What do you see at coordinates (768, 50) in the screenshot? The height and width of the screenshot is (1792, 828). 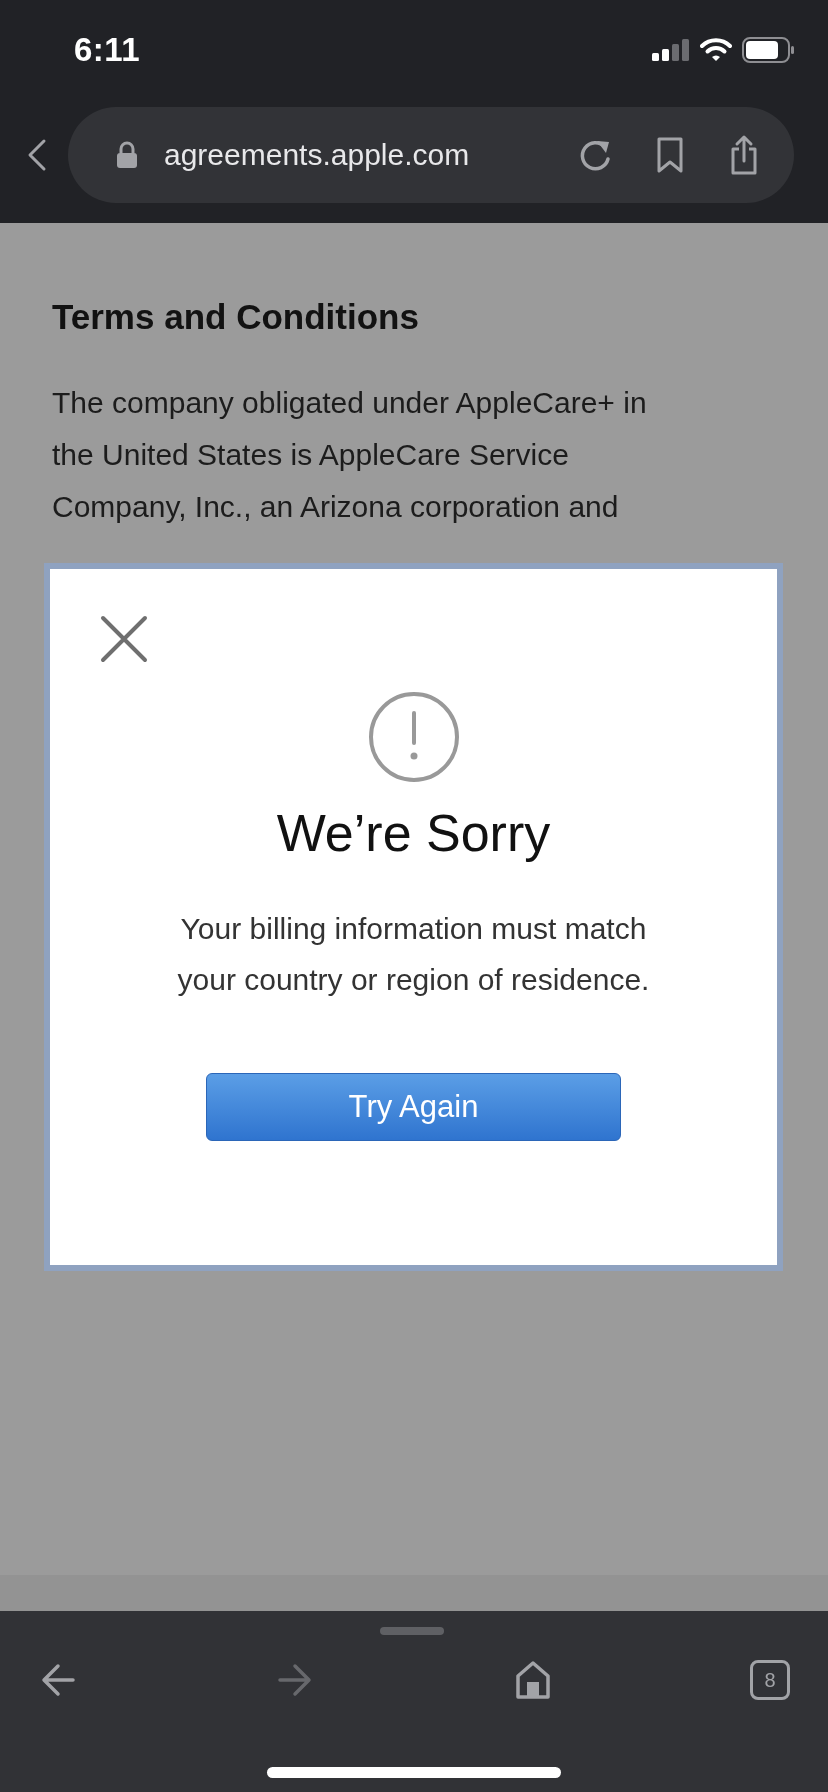 I see `battery-icon` at bounding box center [768, 50].